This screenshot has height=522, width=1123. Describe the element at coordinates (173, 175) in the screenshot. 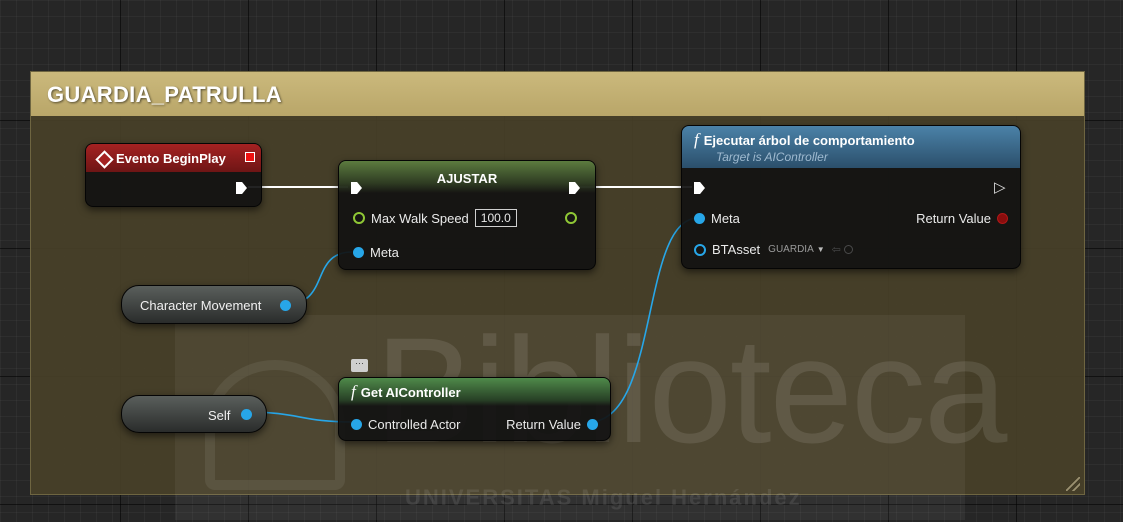

I see `event-beginplay-node: Evento BeginPlay` at that location.